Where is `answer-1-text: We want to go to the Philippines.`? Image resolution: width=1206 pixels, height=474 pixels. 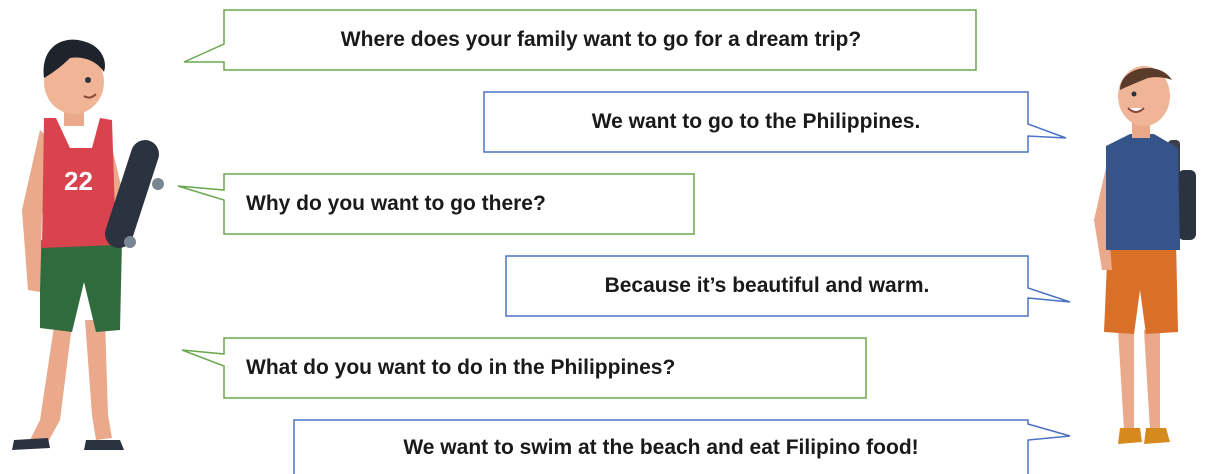
answer-1-text: We want to go to the Philippines. is located at coordinates (756, 121).